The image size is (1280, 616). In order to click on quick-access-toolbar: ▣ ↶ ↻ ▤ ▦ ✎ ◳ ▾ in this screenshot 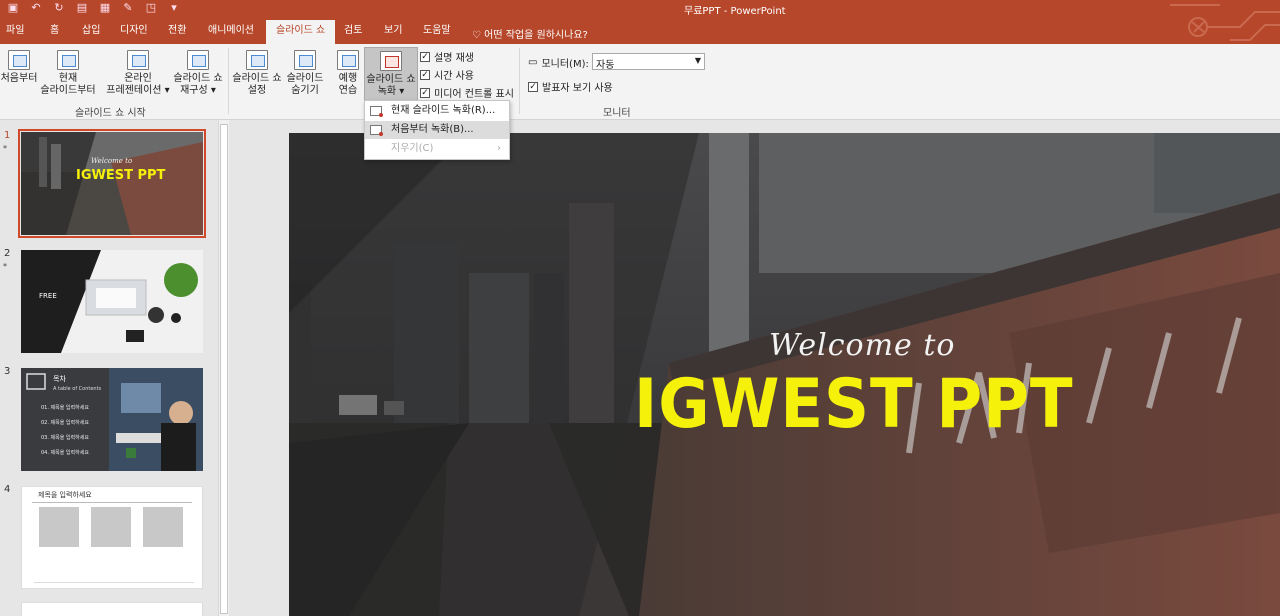, I will do `click(93, 8)`.